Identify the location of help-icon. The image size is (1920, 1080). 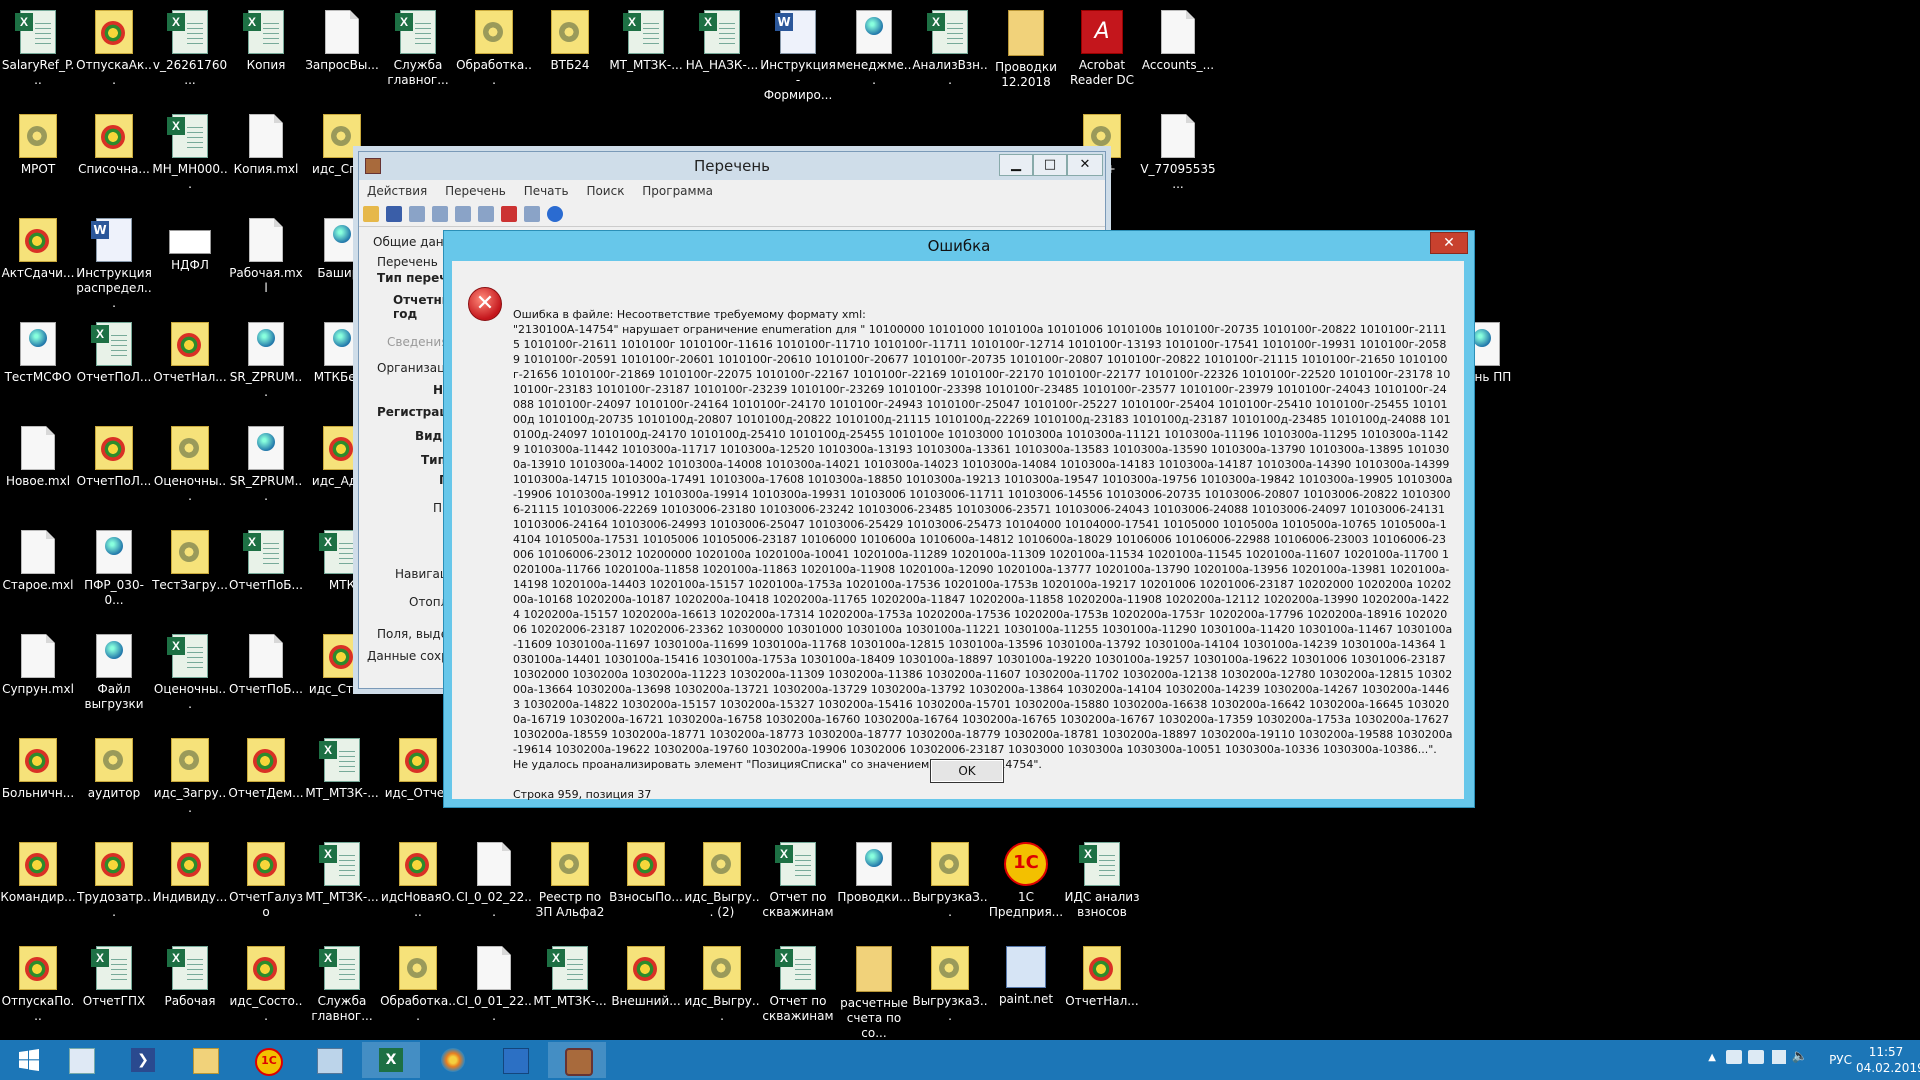
(555, 214).